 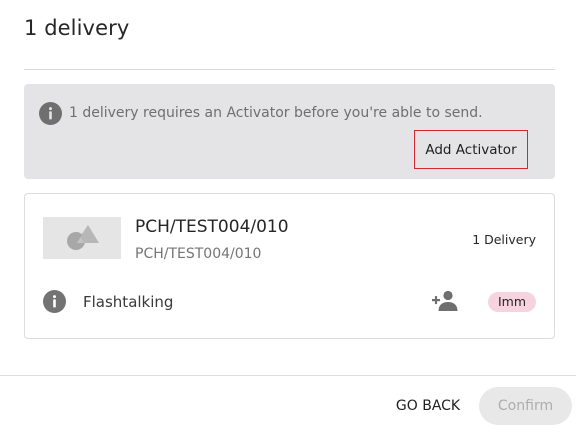 I want to click on footer-divider, so click(x=288, y=375).